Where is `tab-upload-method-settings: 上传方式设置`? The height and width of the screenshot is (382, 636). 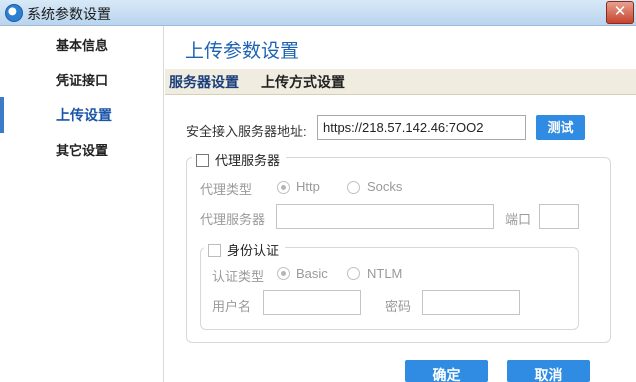
tab-upload-method-settings: 上传方式设置 is located at coordinates (303, 82).